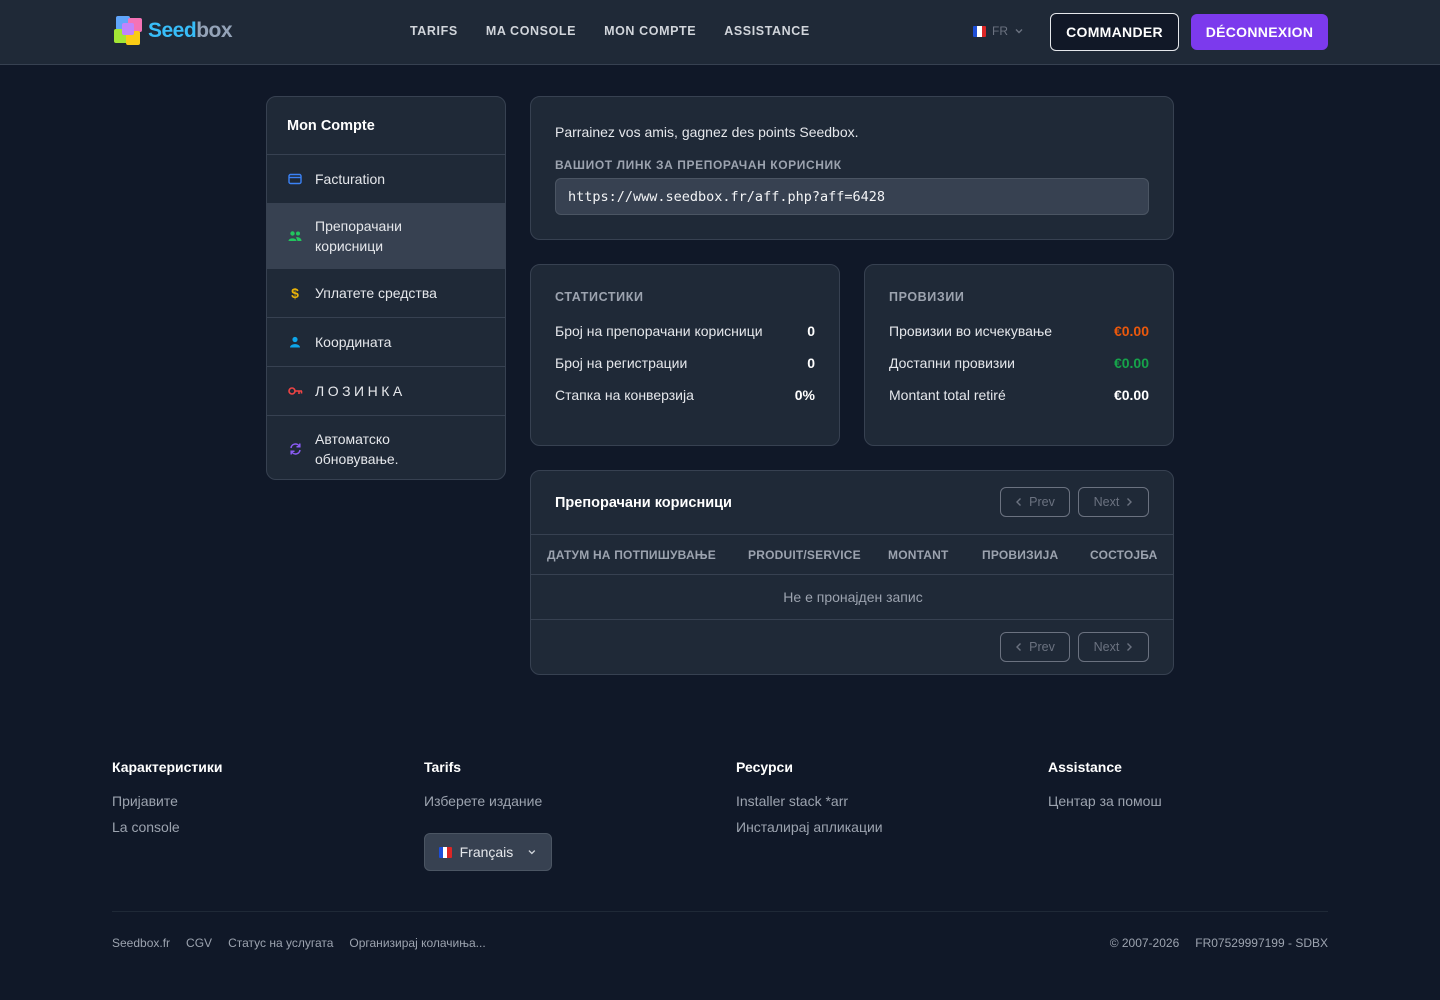 The image size is (1440, 1000). I want to click on language-code: FR, so click(1000, 31).